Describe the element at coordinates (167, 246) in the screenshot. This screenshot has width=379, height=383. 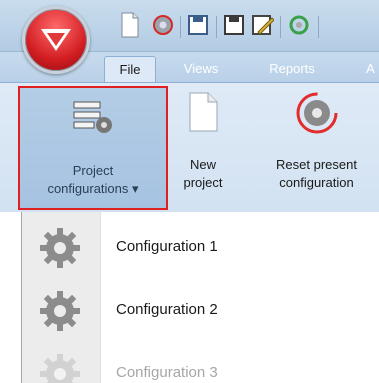
I see `menu-item-label: Configuration 1` at that location.